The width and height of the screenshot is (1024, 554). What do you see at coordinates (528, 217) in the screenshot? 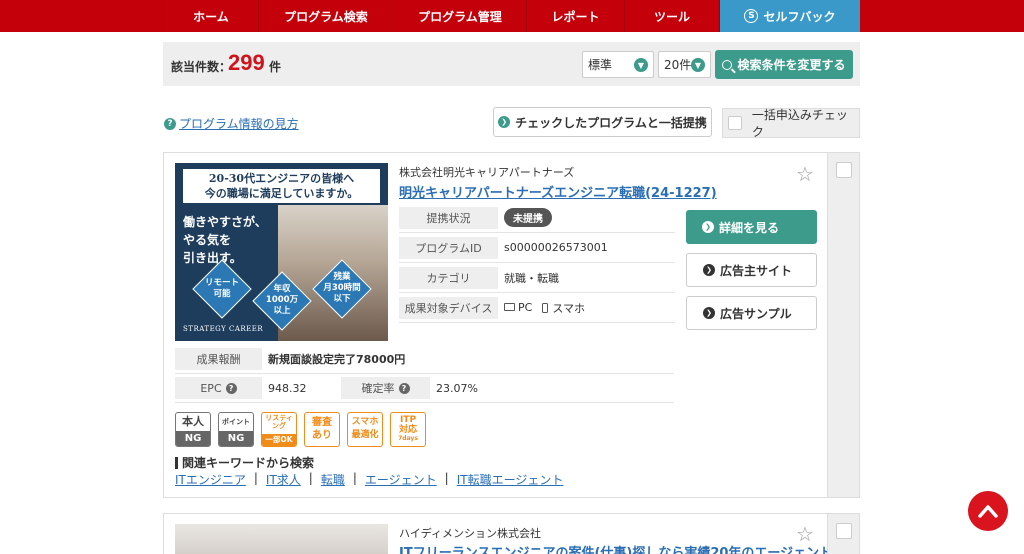
I see `status-badge: 未提携` at bounding box center [528, 217].